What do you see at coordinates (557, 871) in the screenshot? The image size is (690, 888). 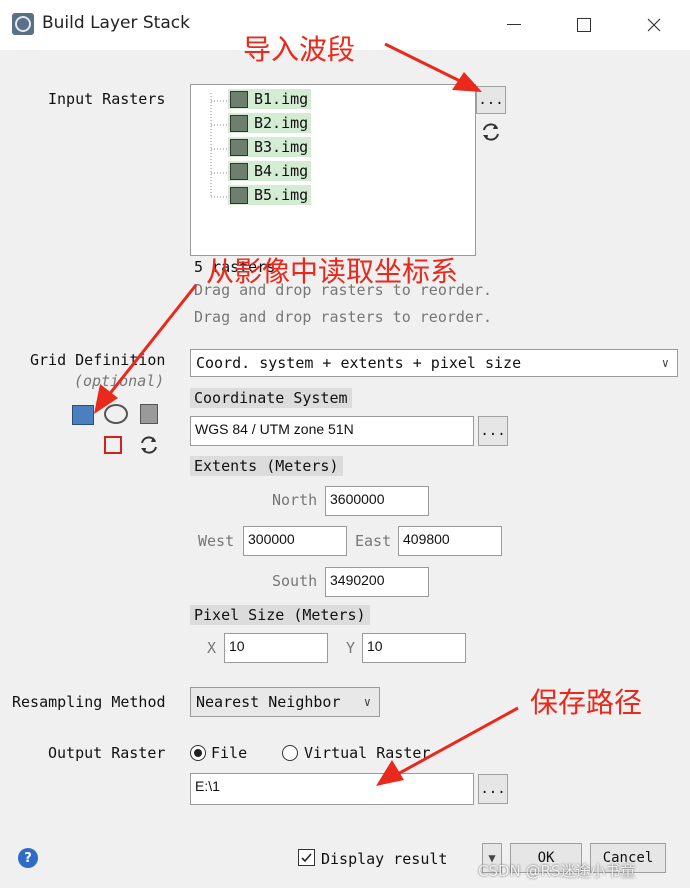 I see `watermark-text: CSDN @RS迷途小书童` at bounding box center [557, 871].